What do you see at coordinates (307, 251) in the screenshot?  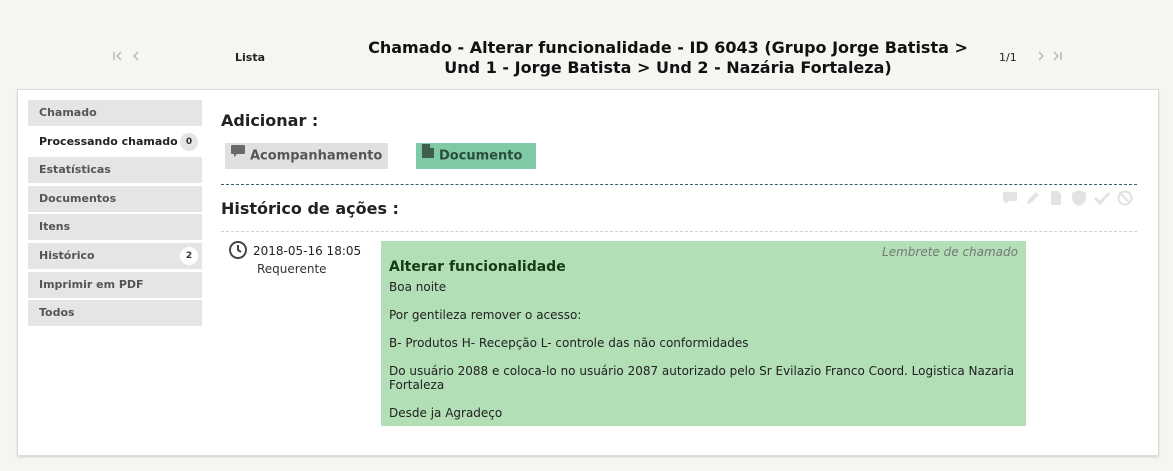 I see `entry-date: 2018-05-16 18:05` at bounding box center [307, 251].